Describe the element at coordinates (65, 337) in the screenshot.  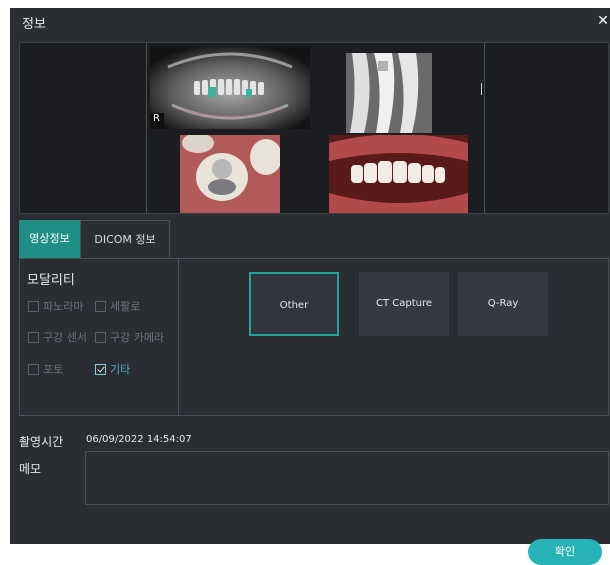
I see `checkbox-label: 구강 센서` at that location.